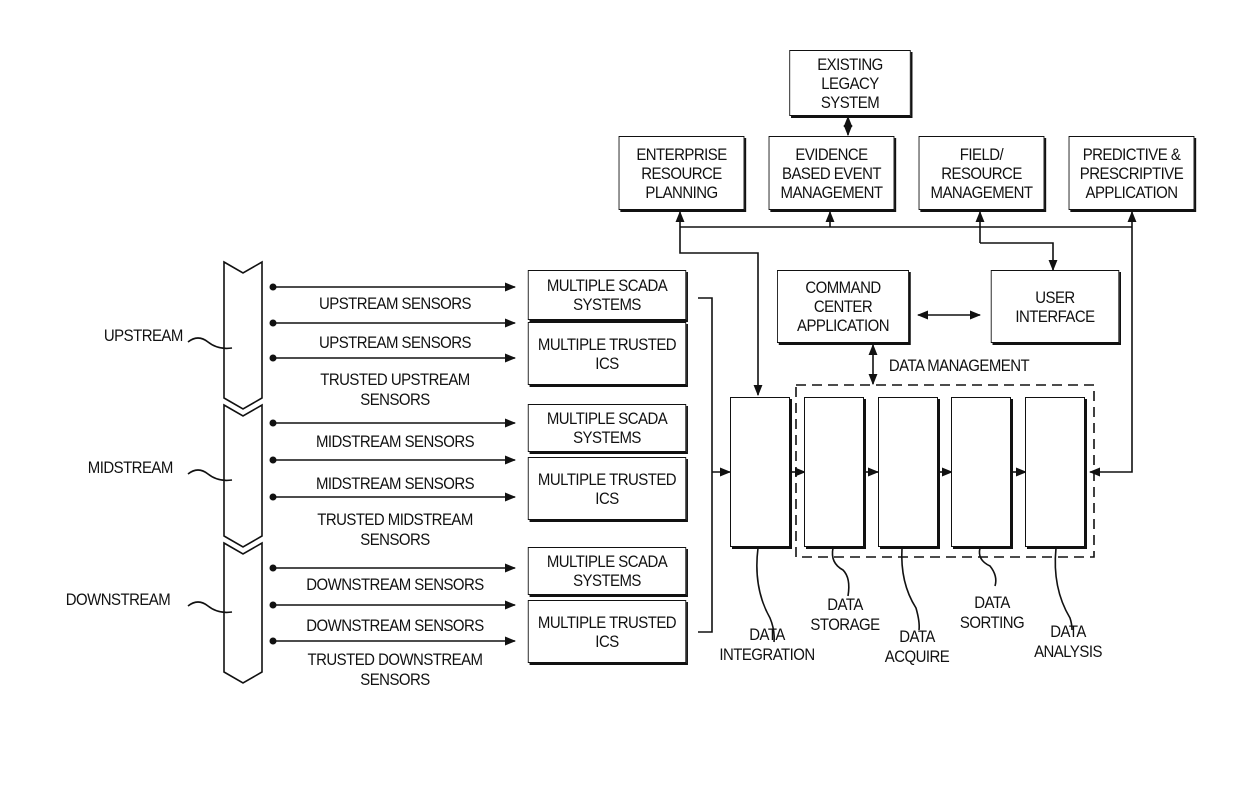 The height and width of the screenshot is (787, 1240). I want to click on stream-label-upstream: UPSTREAM, so click(143, 335).